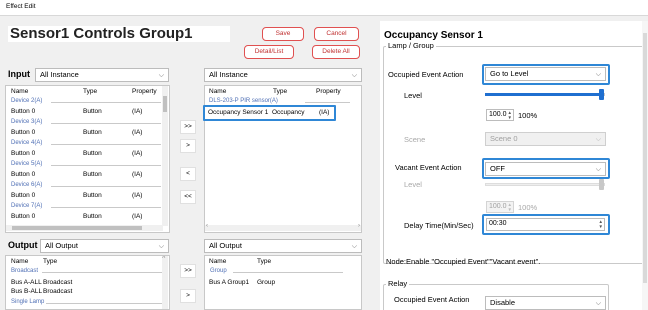 The height and width of the screenshot is (310, 648). I want to click on occupied-action-label: Occupied Event Action, so click(426, 74).